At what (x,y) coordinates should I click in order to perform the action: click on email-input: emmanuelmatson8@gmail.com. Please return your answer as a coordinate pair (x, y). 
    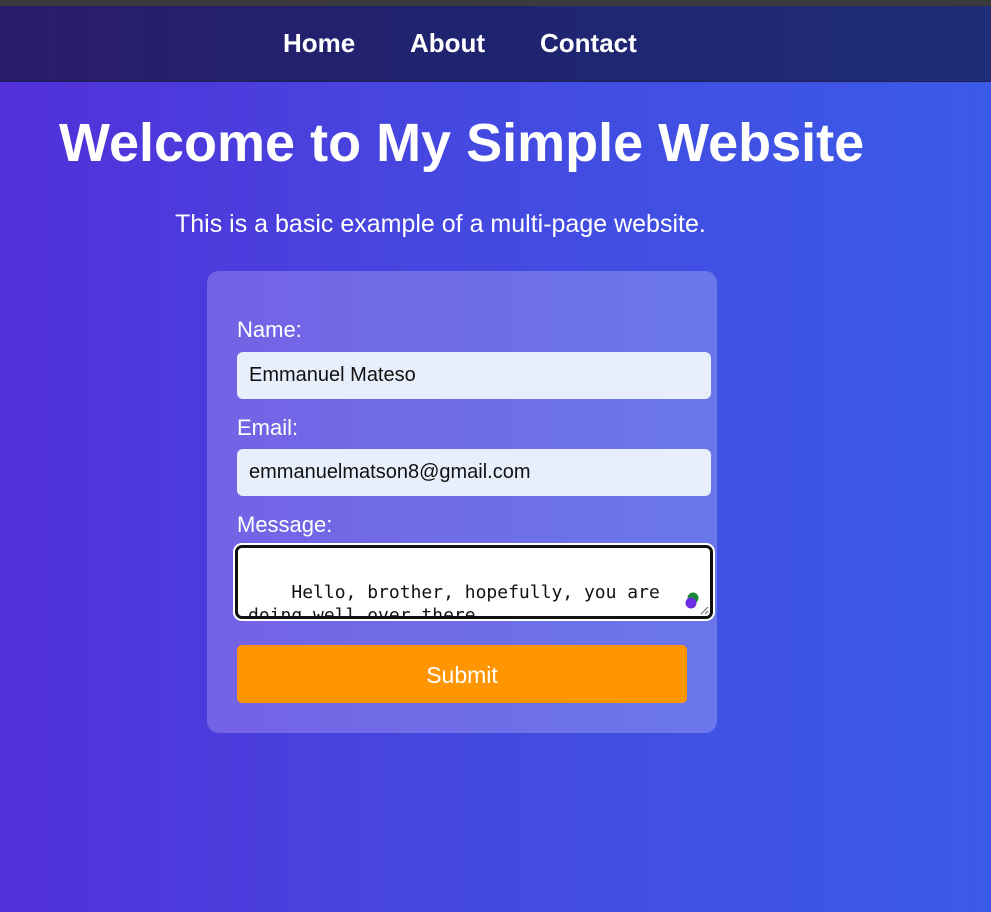
    Looking at the image, I should click on (474, 472).